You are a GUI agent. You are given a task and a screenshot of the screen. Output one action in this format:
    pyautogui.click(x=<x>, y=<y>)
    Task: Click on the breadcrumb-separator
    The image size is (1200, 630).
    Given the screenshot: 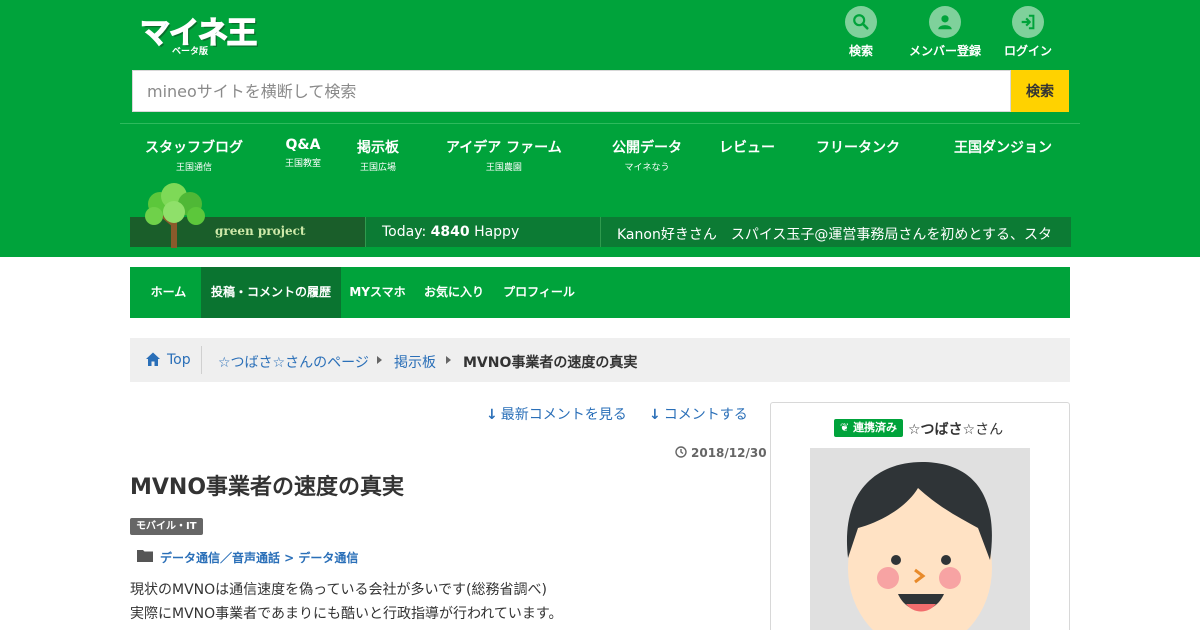 What is the action you would take?
    pyautogui.click(x=201, y=360)
    